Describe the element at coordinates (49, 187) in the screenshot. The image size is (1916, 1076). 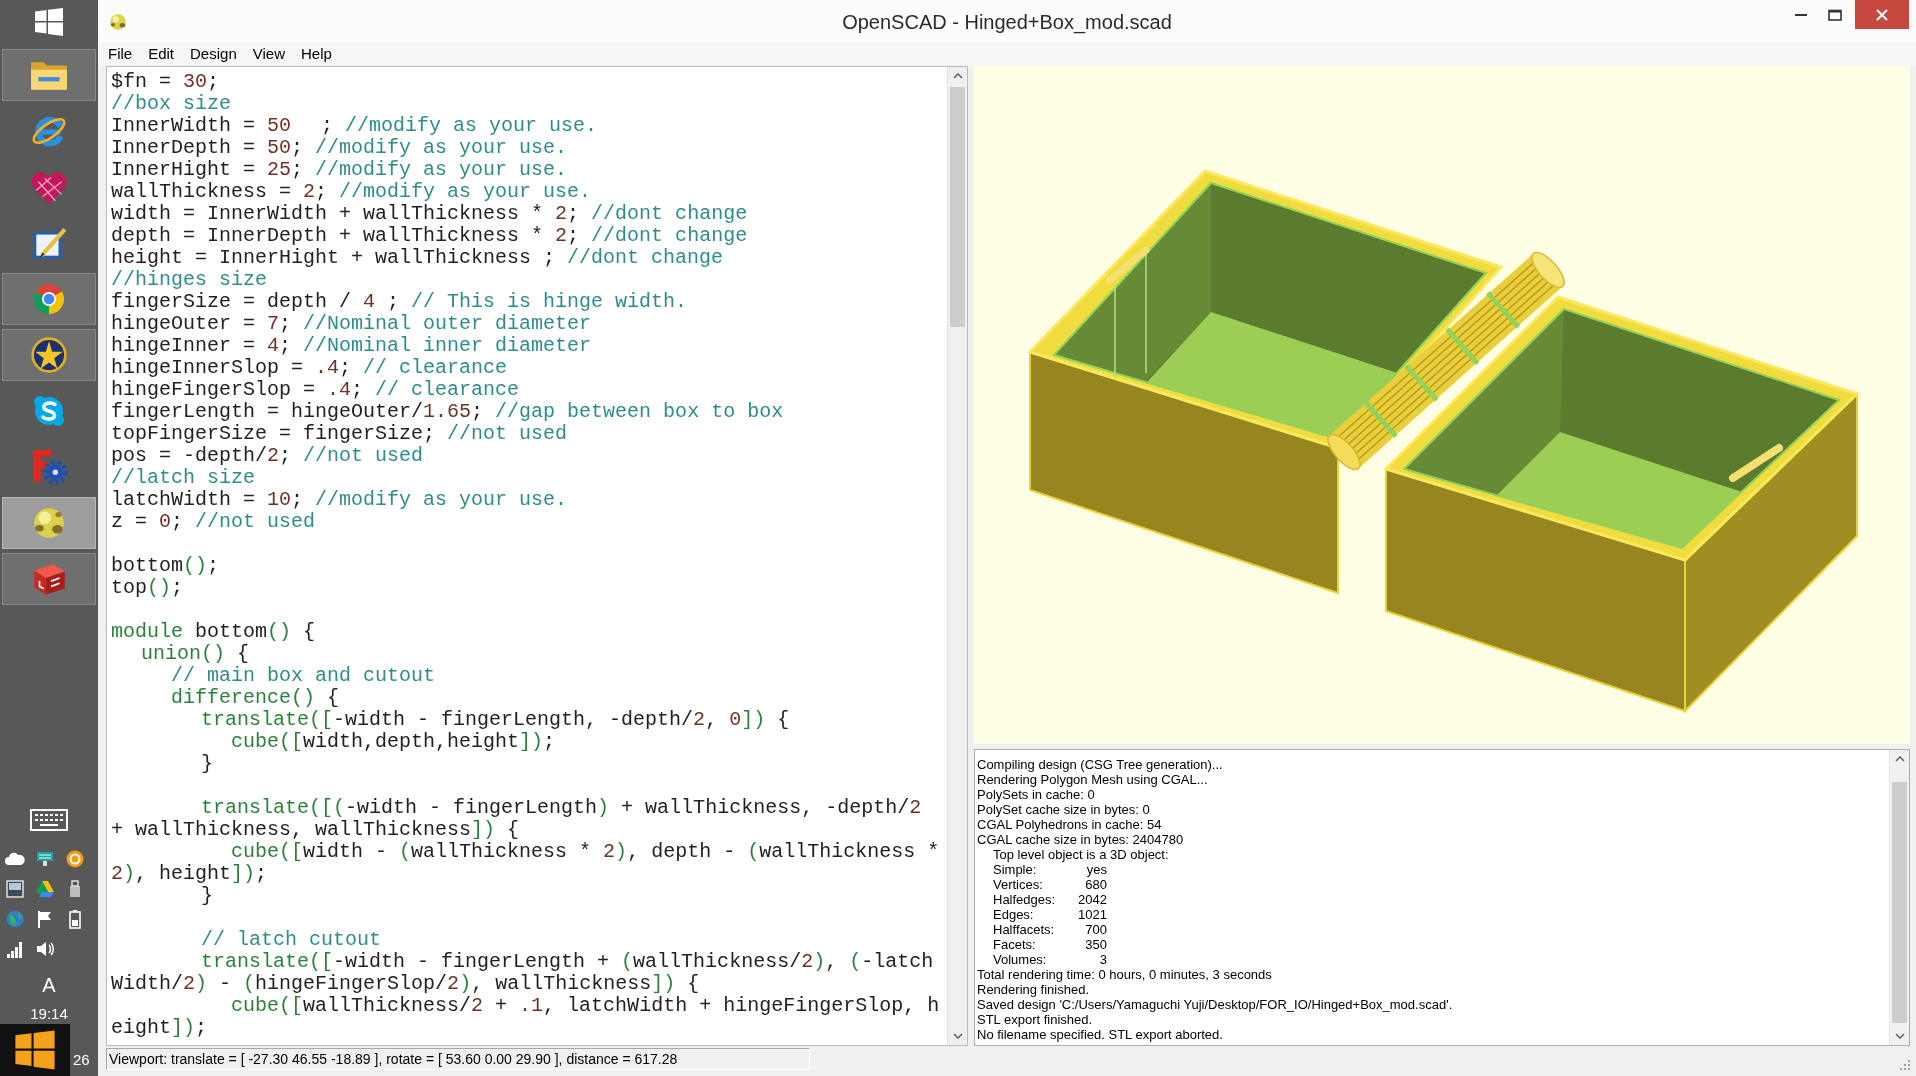
I see `heart-icon` at that location.